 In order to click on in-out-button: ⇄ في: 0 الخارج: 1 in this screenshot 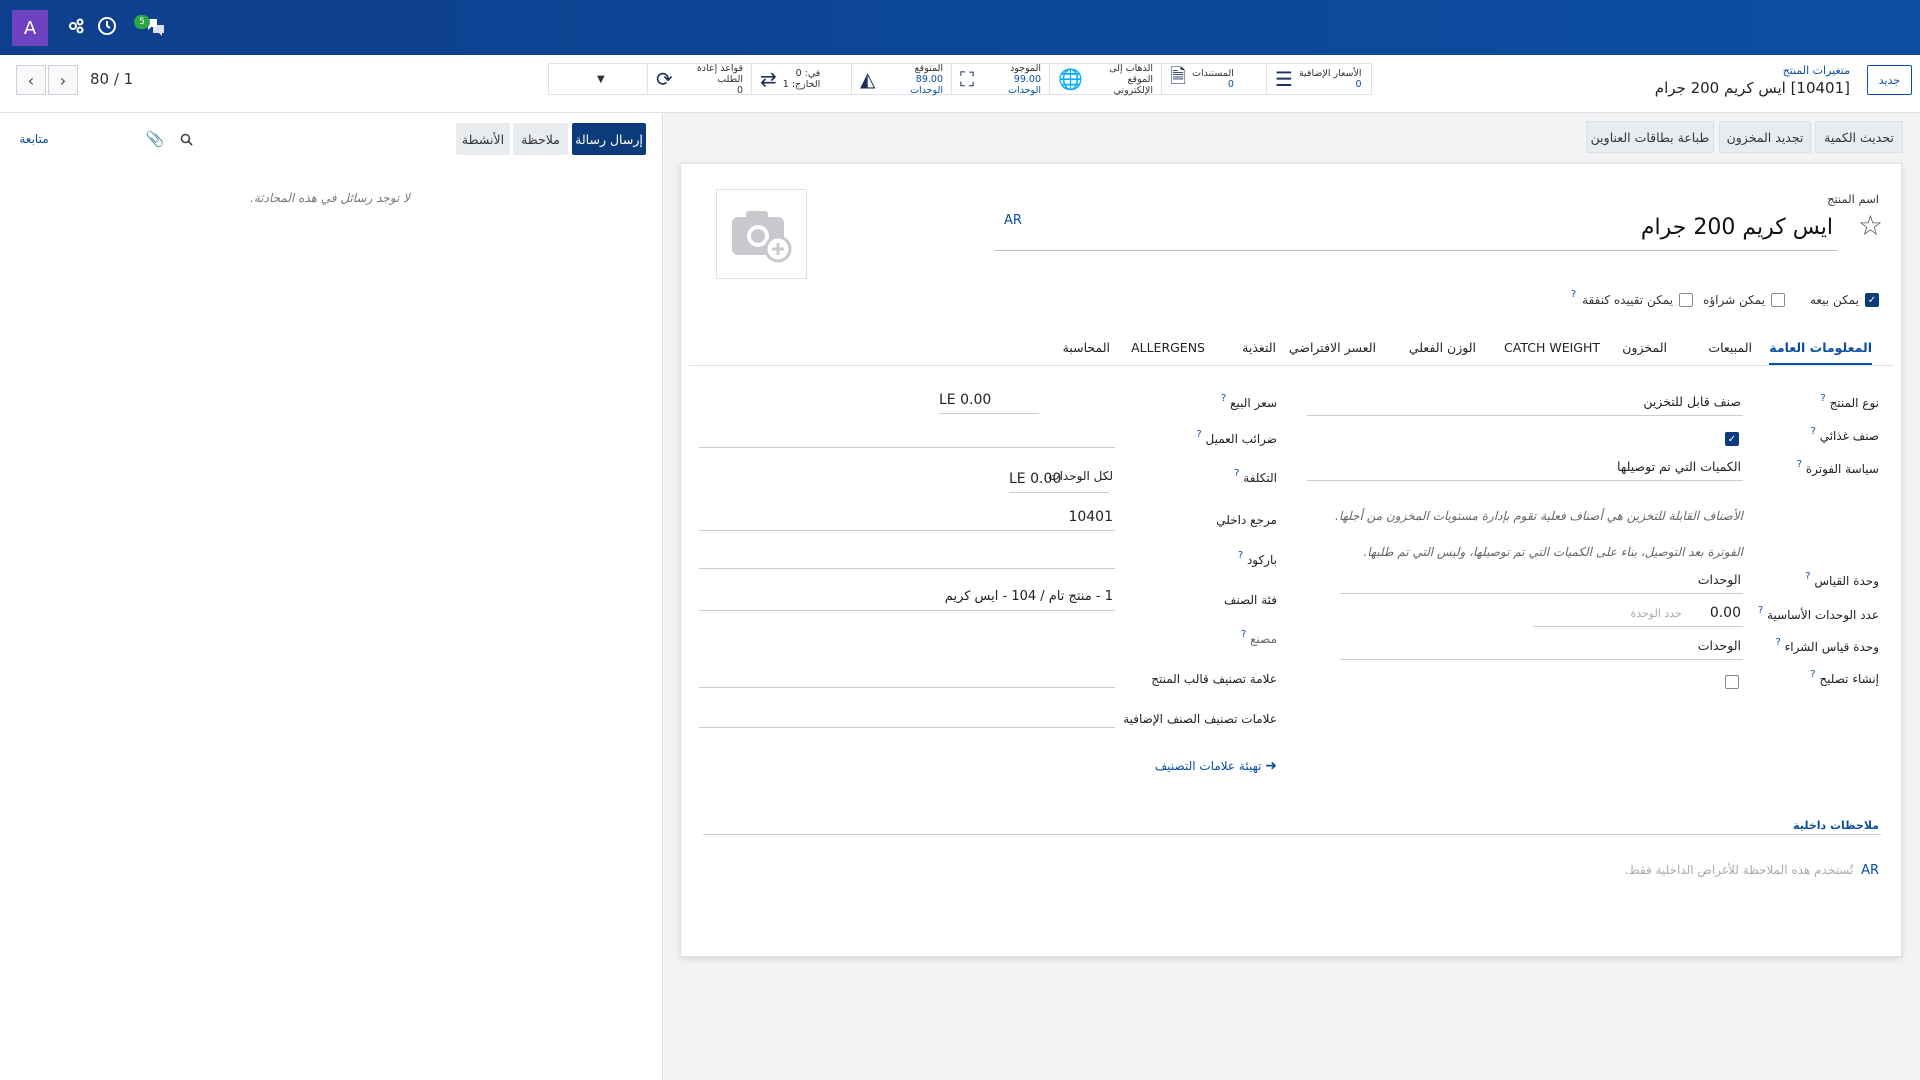, I will do `click(801, 79)`.